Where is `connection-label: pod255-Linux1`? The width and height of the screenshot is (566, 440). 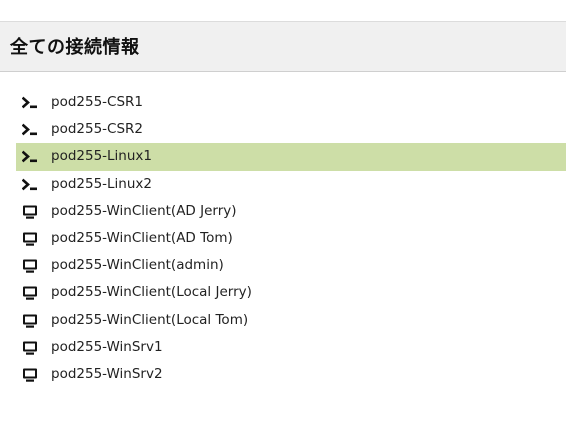 connection-label: pod255-Linux1 is located at coordinates (101, 156).